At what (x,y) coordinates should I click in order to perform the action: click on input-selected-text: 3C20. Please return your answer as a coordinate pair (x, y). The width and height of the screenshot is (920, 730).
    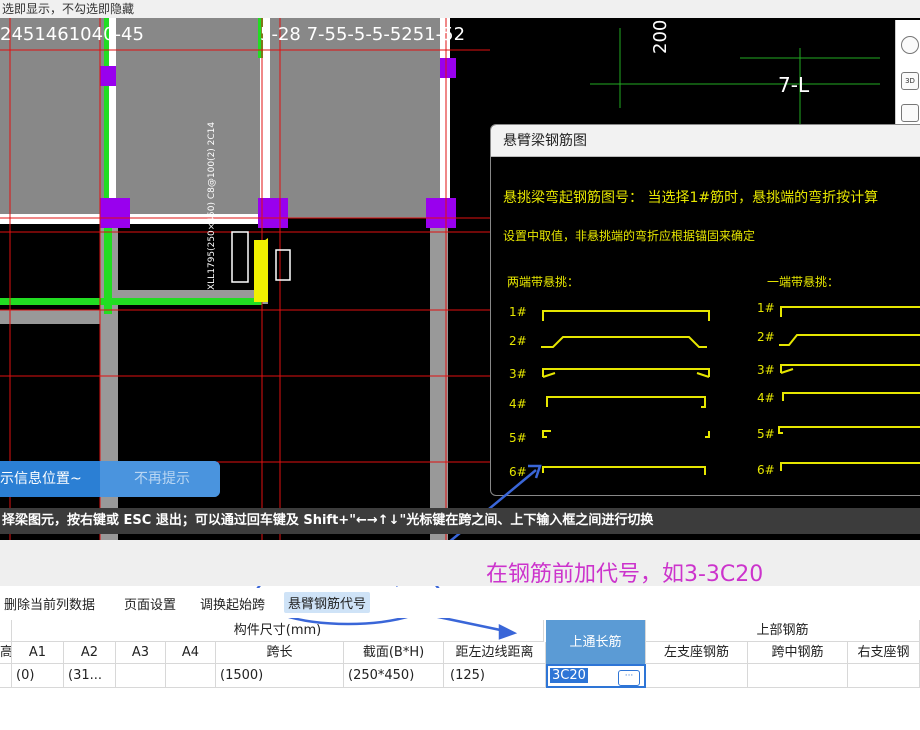
    Looking at the image, I should click on (569, 675).